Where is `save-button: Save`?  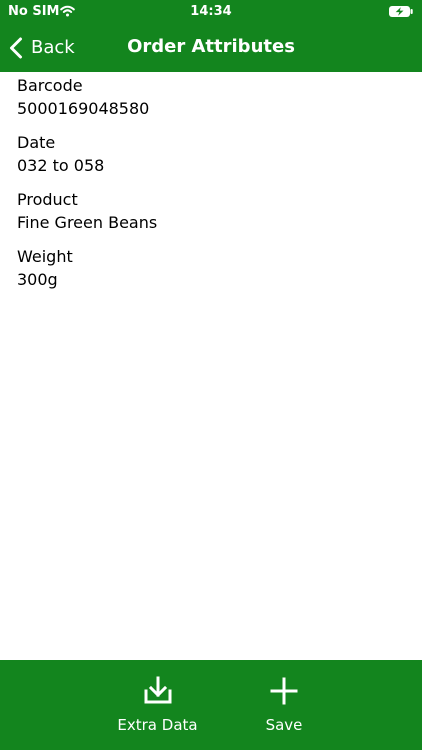 save-button: Save is located at coordinates (284, 704).